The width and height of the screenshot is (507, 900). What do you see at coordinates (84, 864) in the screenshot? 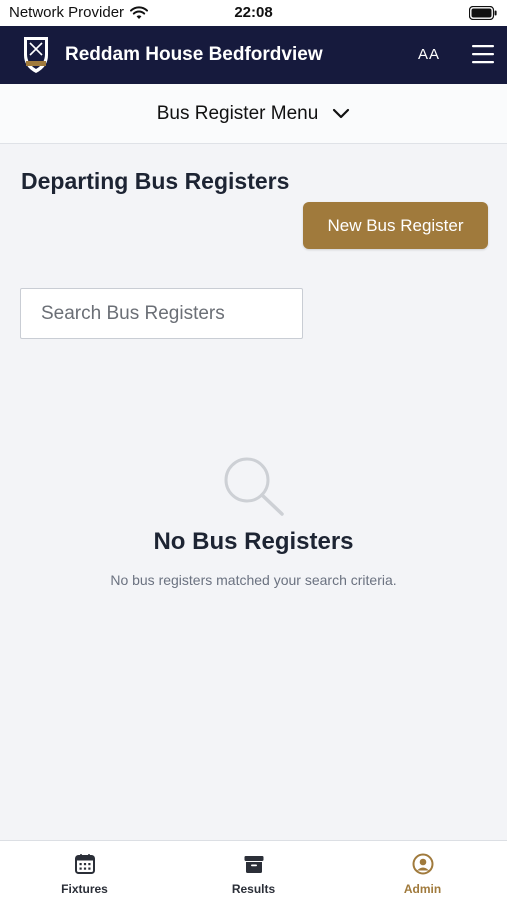
I see `calendar-icon` at bounding box center [84, 864].